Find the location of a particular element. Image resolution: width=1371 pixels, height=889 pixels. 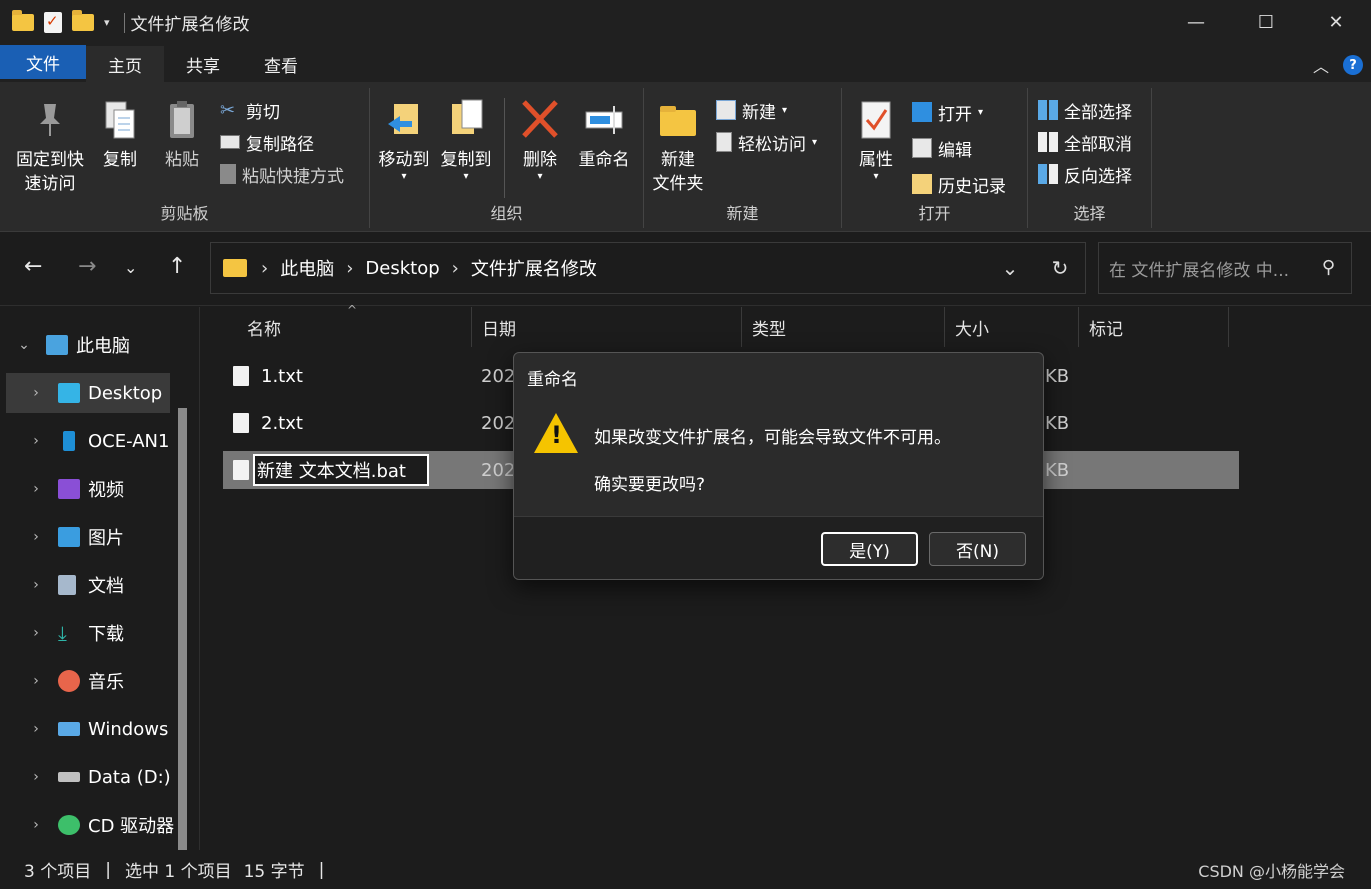

column-header-name: 名称 is located at coordinates (354, 327).